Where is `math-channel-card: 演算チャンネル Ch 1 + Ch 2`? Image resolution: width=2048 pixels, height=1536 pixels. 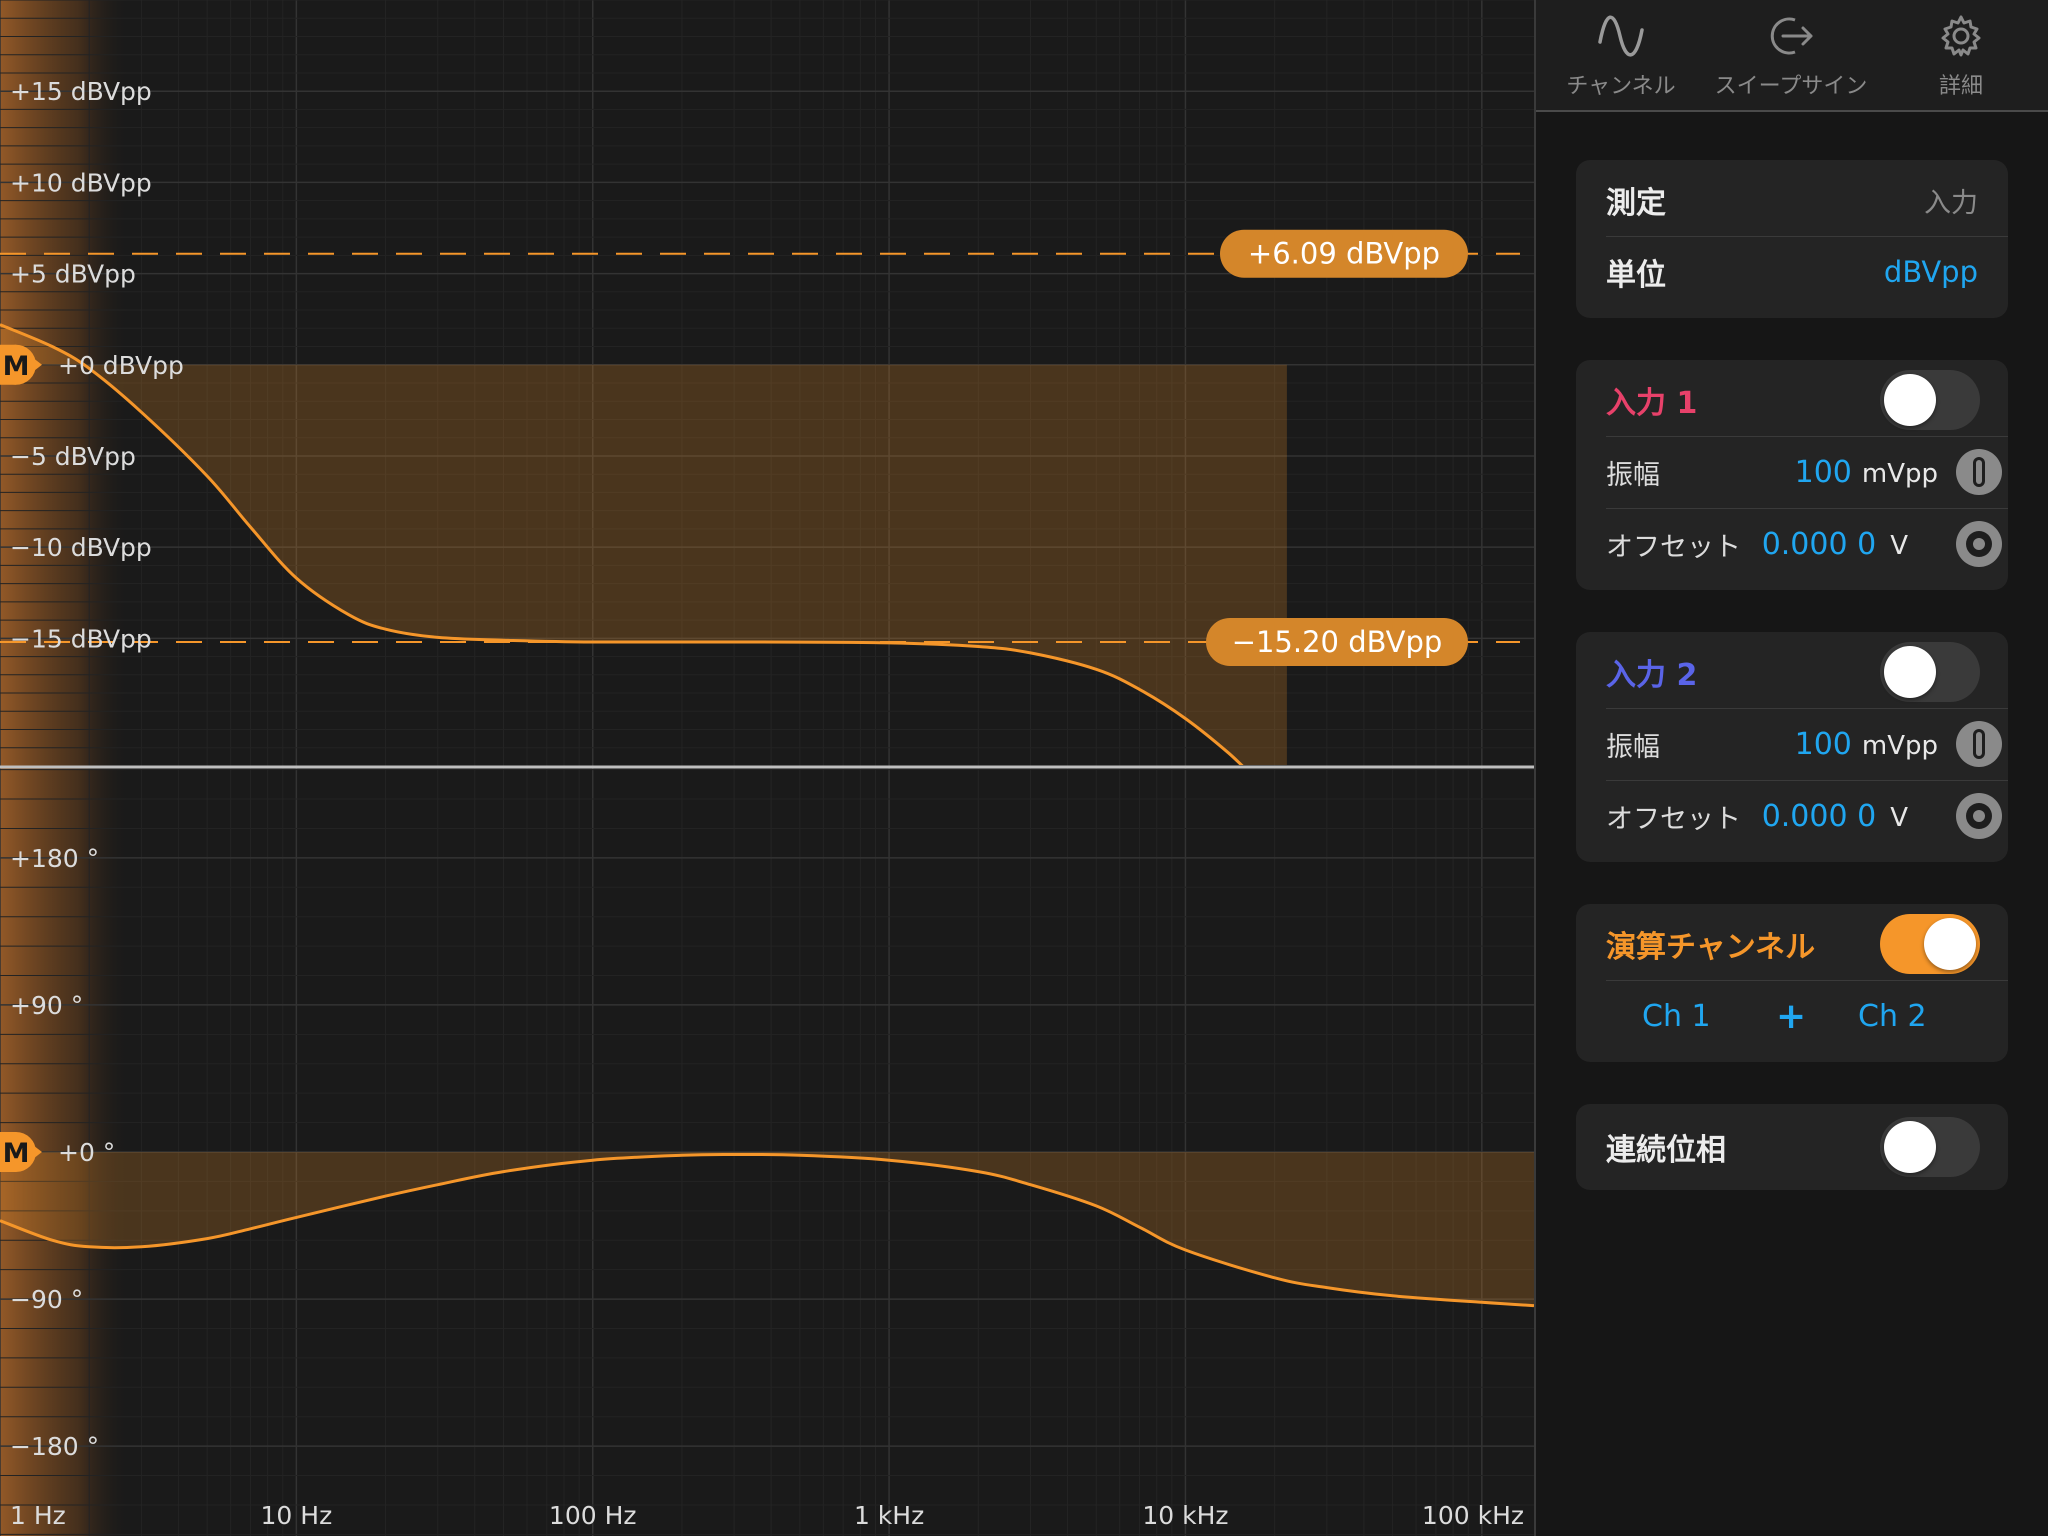 math-channel-card: 演算チャンネル Ch 1 + Ch 2 is located at coordinates (1792, 983).